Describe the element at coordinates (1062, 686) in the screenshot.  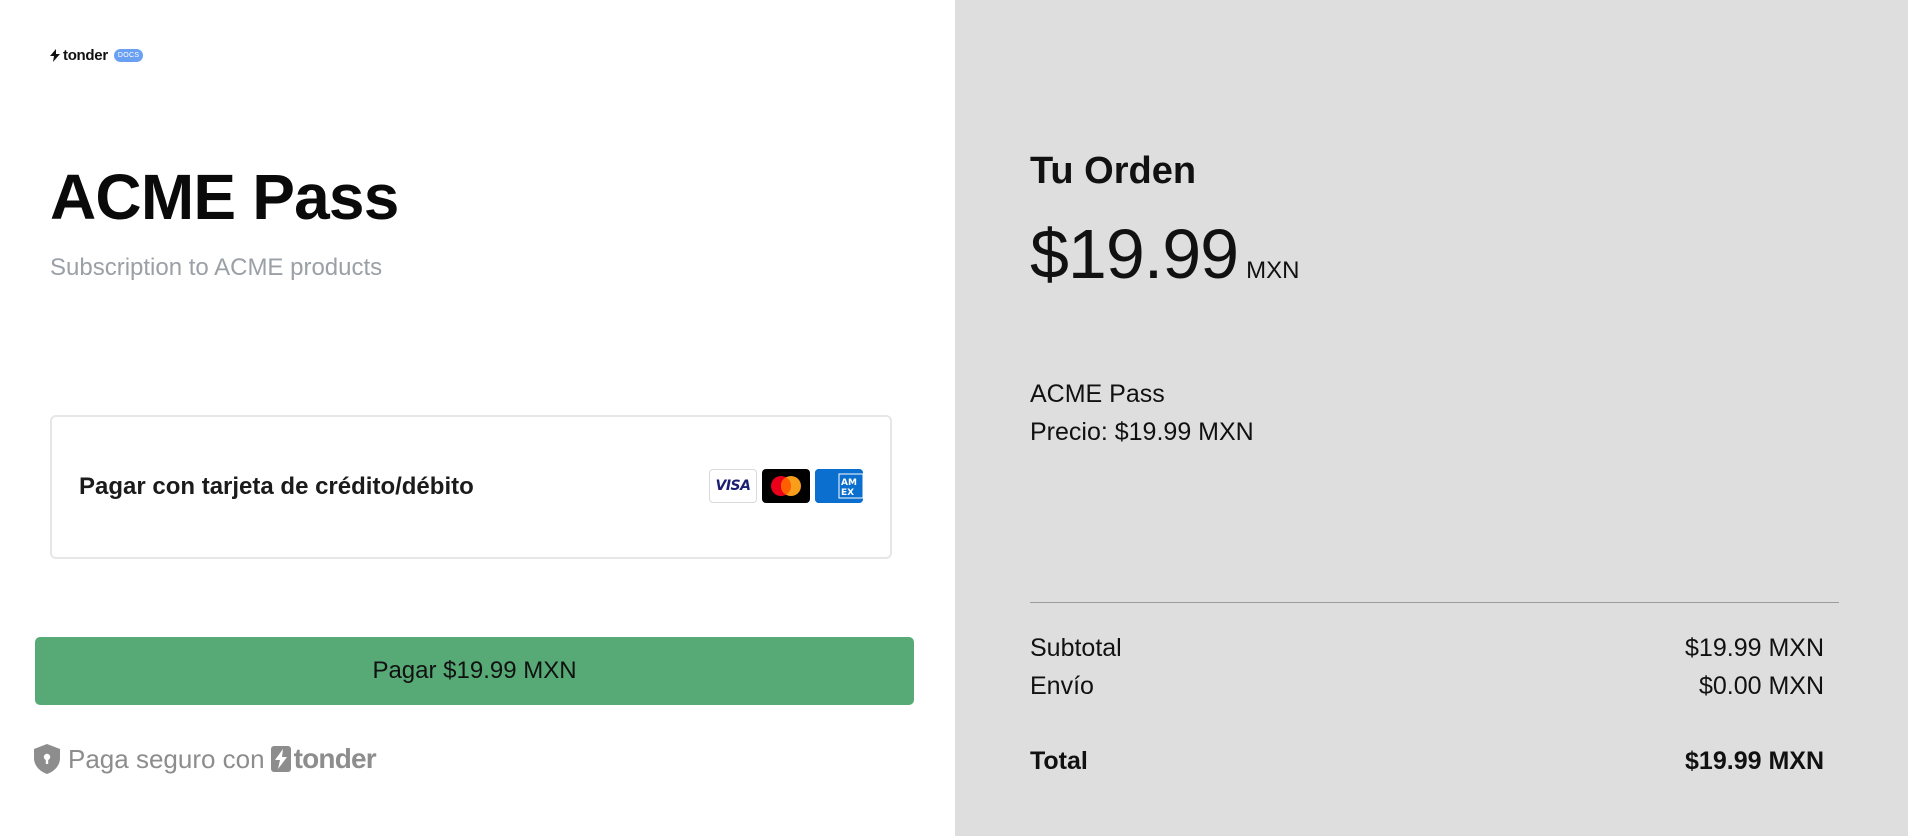
I see `shipping-label: Envío` at that location.